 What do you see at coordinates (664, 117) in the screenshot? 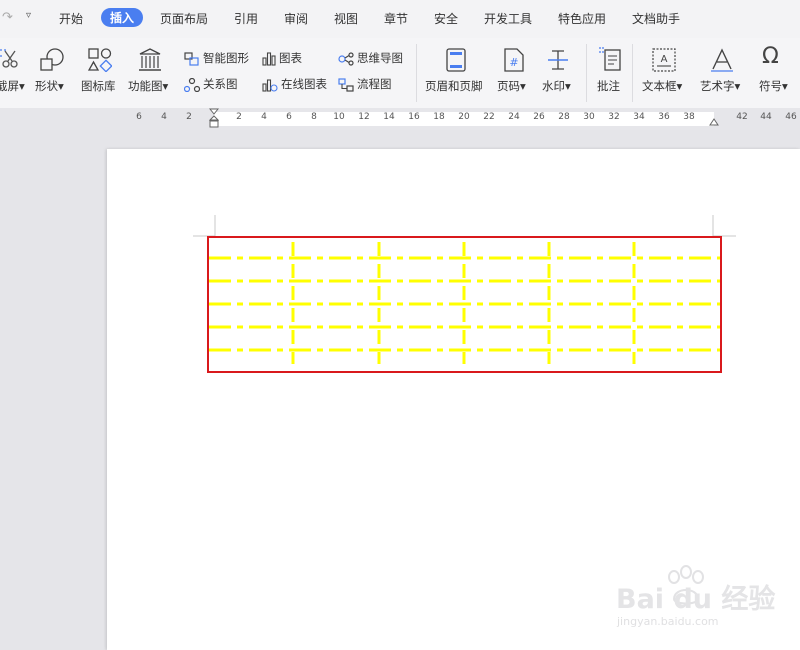
I see `ruler-tick: 36` at bounding box center [664, 117].